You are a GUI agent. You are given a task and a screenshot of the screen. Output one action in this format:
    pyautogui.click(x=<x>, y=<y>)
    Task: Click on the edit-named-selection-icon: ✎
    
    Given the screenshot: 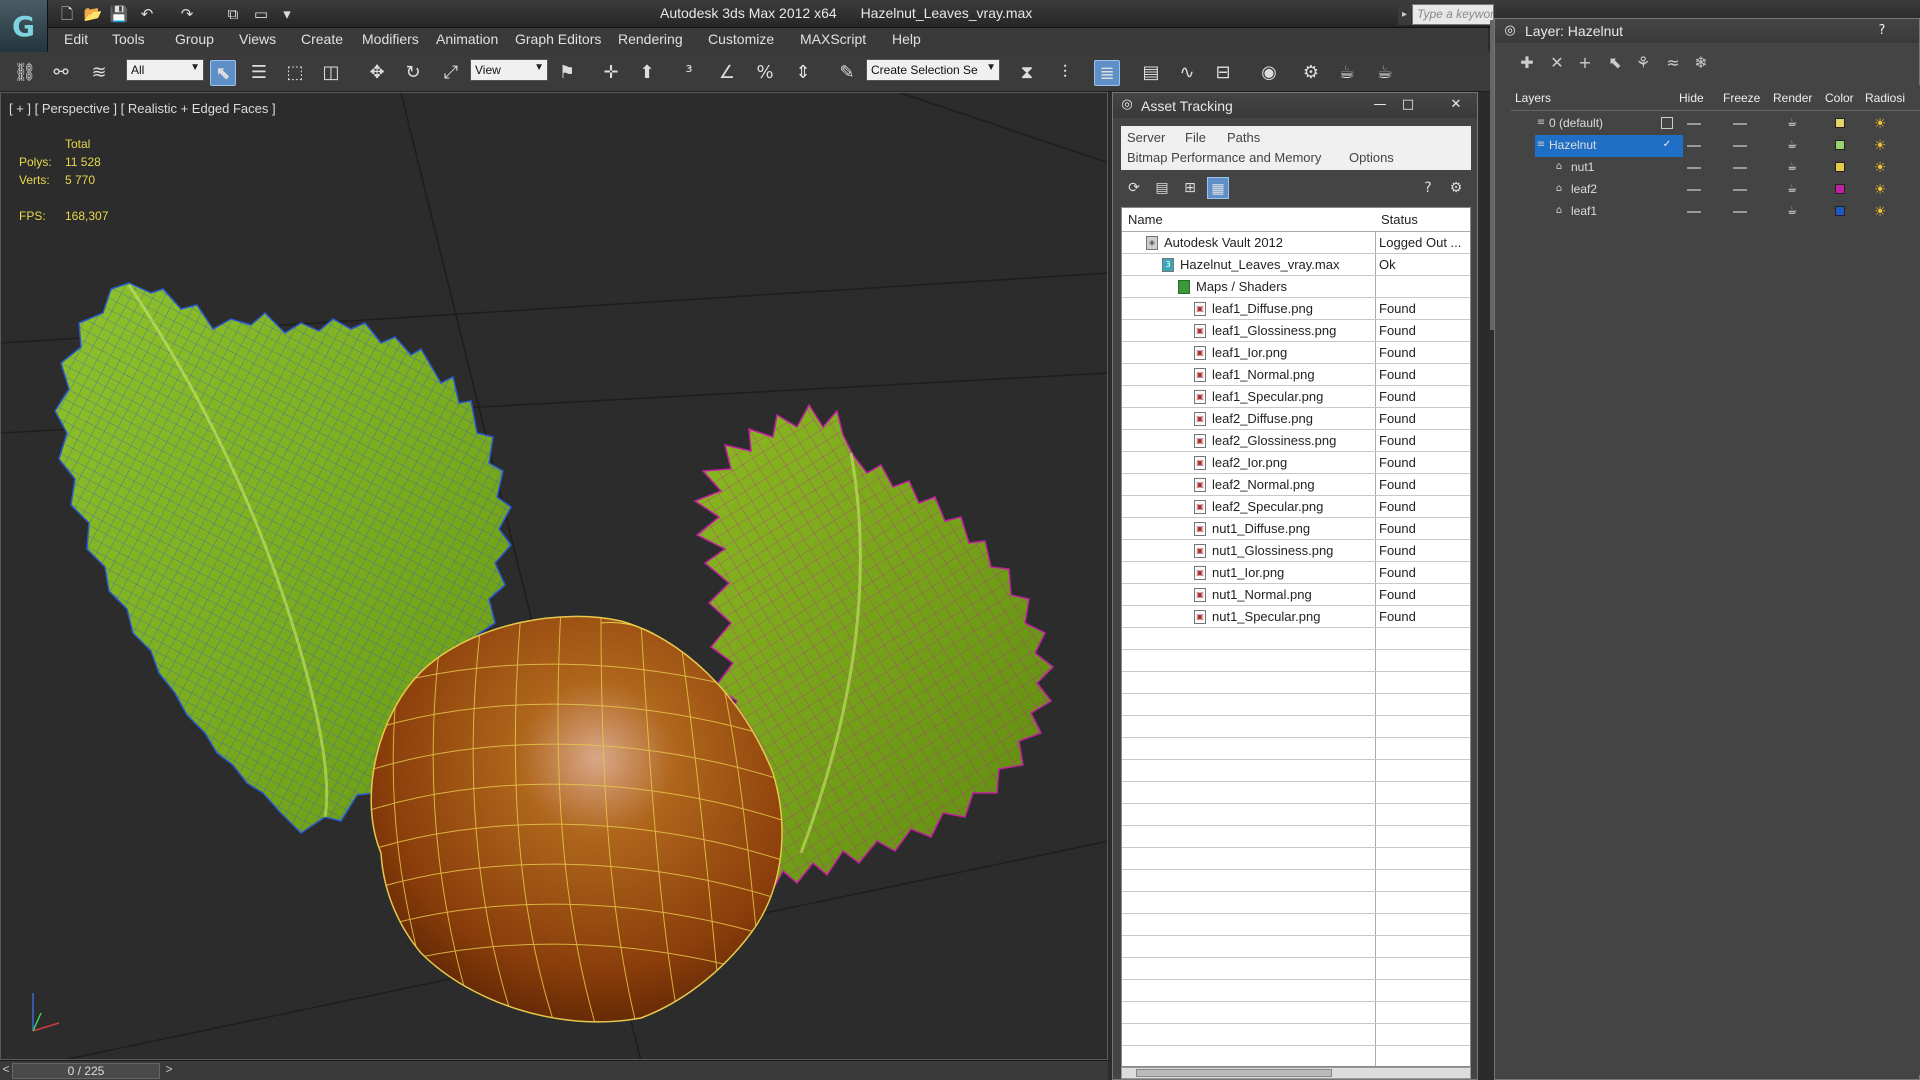 What is the action you would take?
    pyautogui.click(x=847, y=73)
    